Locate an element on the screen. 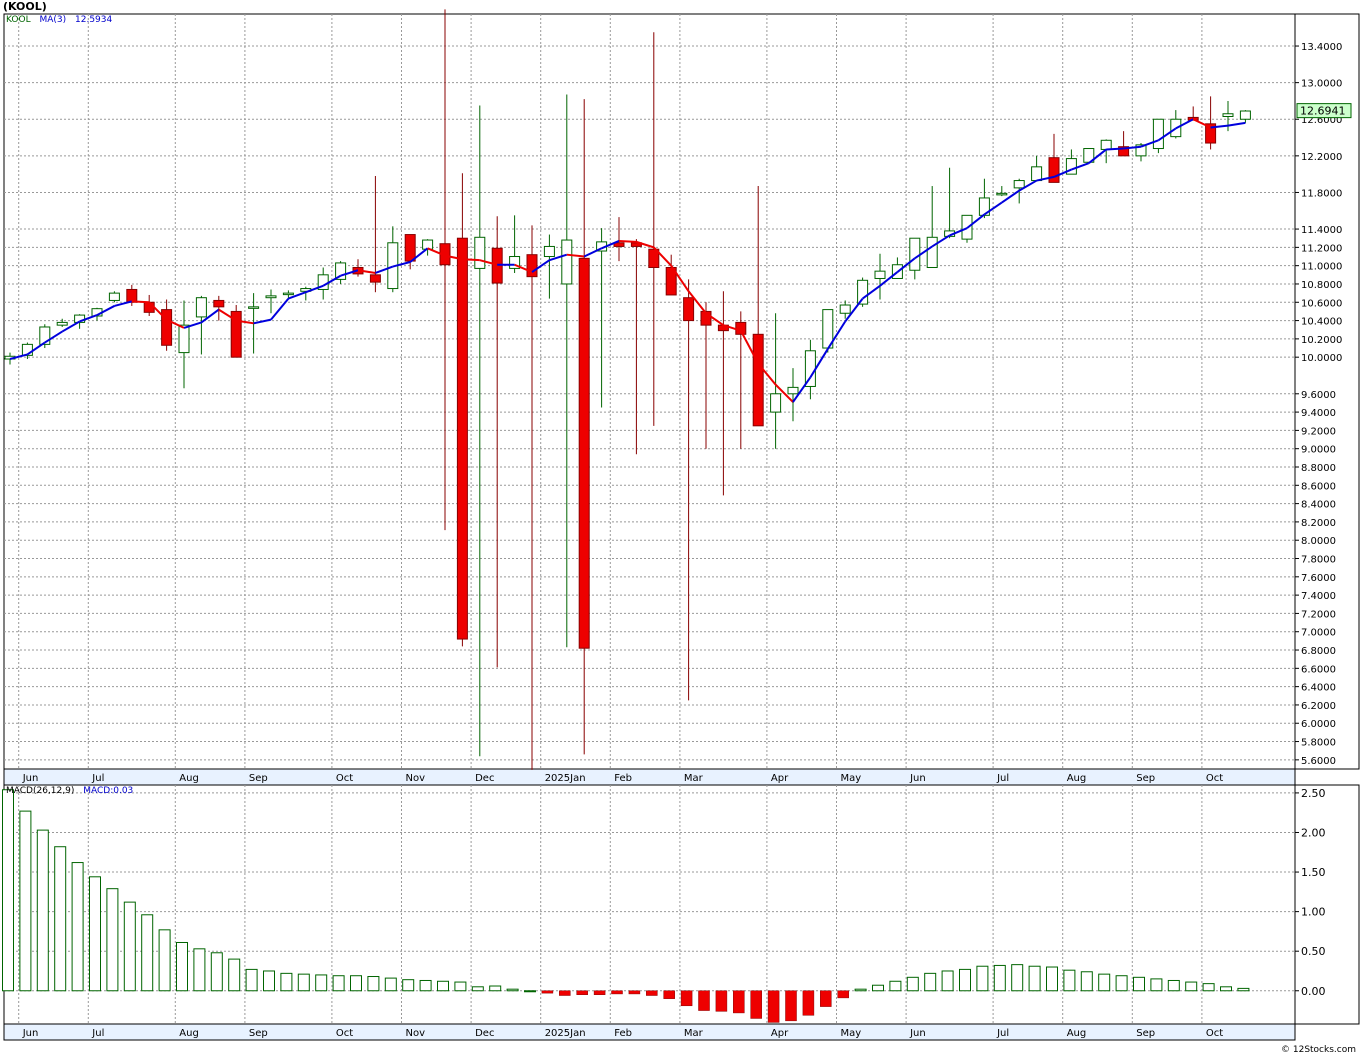 This screenshot has height=1056, width=1360. price-y-tick-label: 6.8000 is located at coordinates (1318, 651).